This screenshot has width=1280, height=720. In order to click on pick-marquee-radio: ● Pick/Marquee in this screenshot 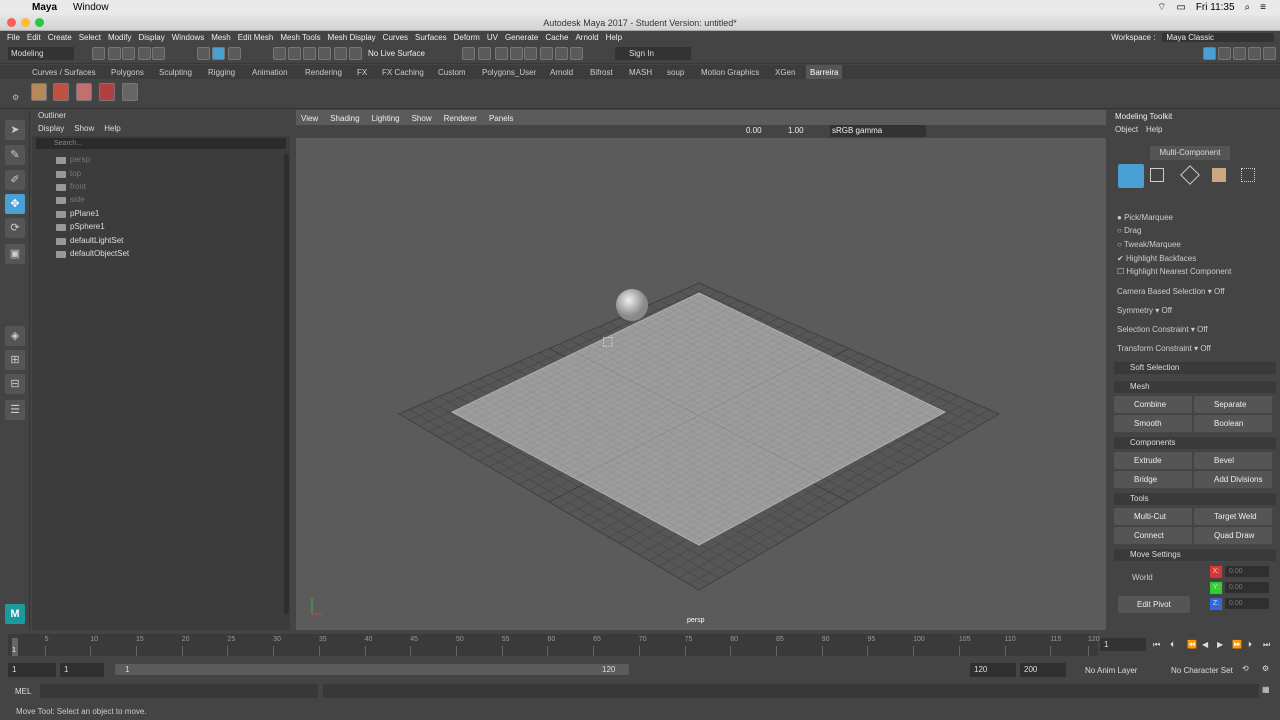, I will do `click(1145, 218)`.